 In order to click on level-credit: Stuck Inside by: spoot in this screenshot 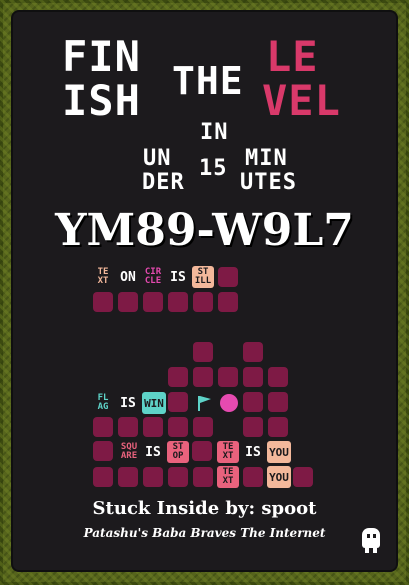, I will do `click(204, 508)`.